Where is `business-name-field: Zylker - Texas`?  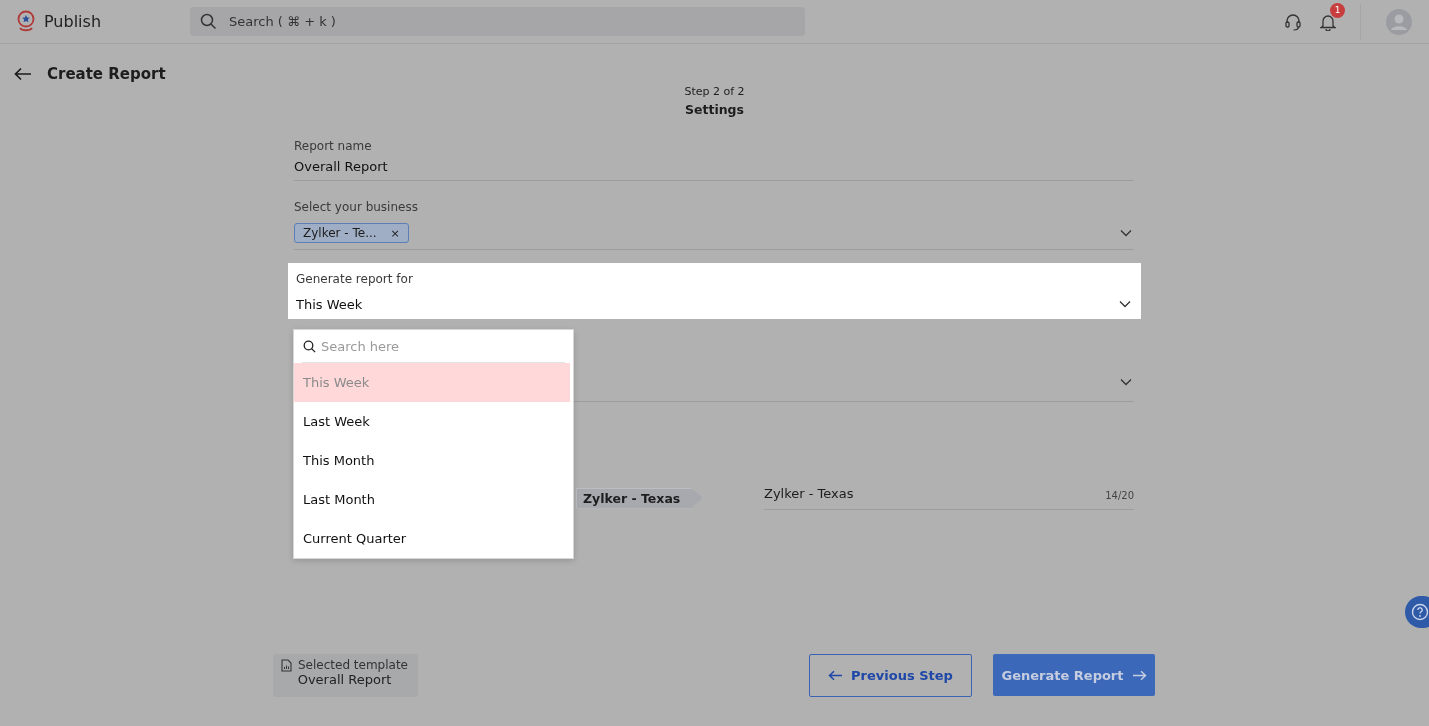
business-name-field: Zylker - Texas is located at coordinates (935, 493).